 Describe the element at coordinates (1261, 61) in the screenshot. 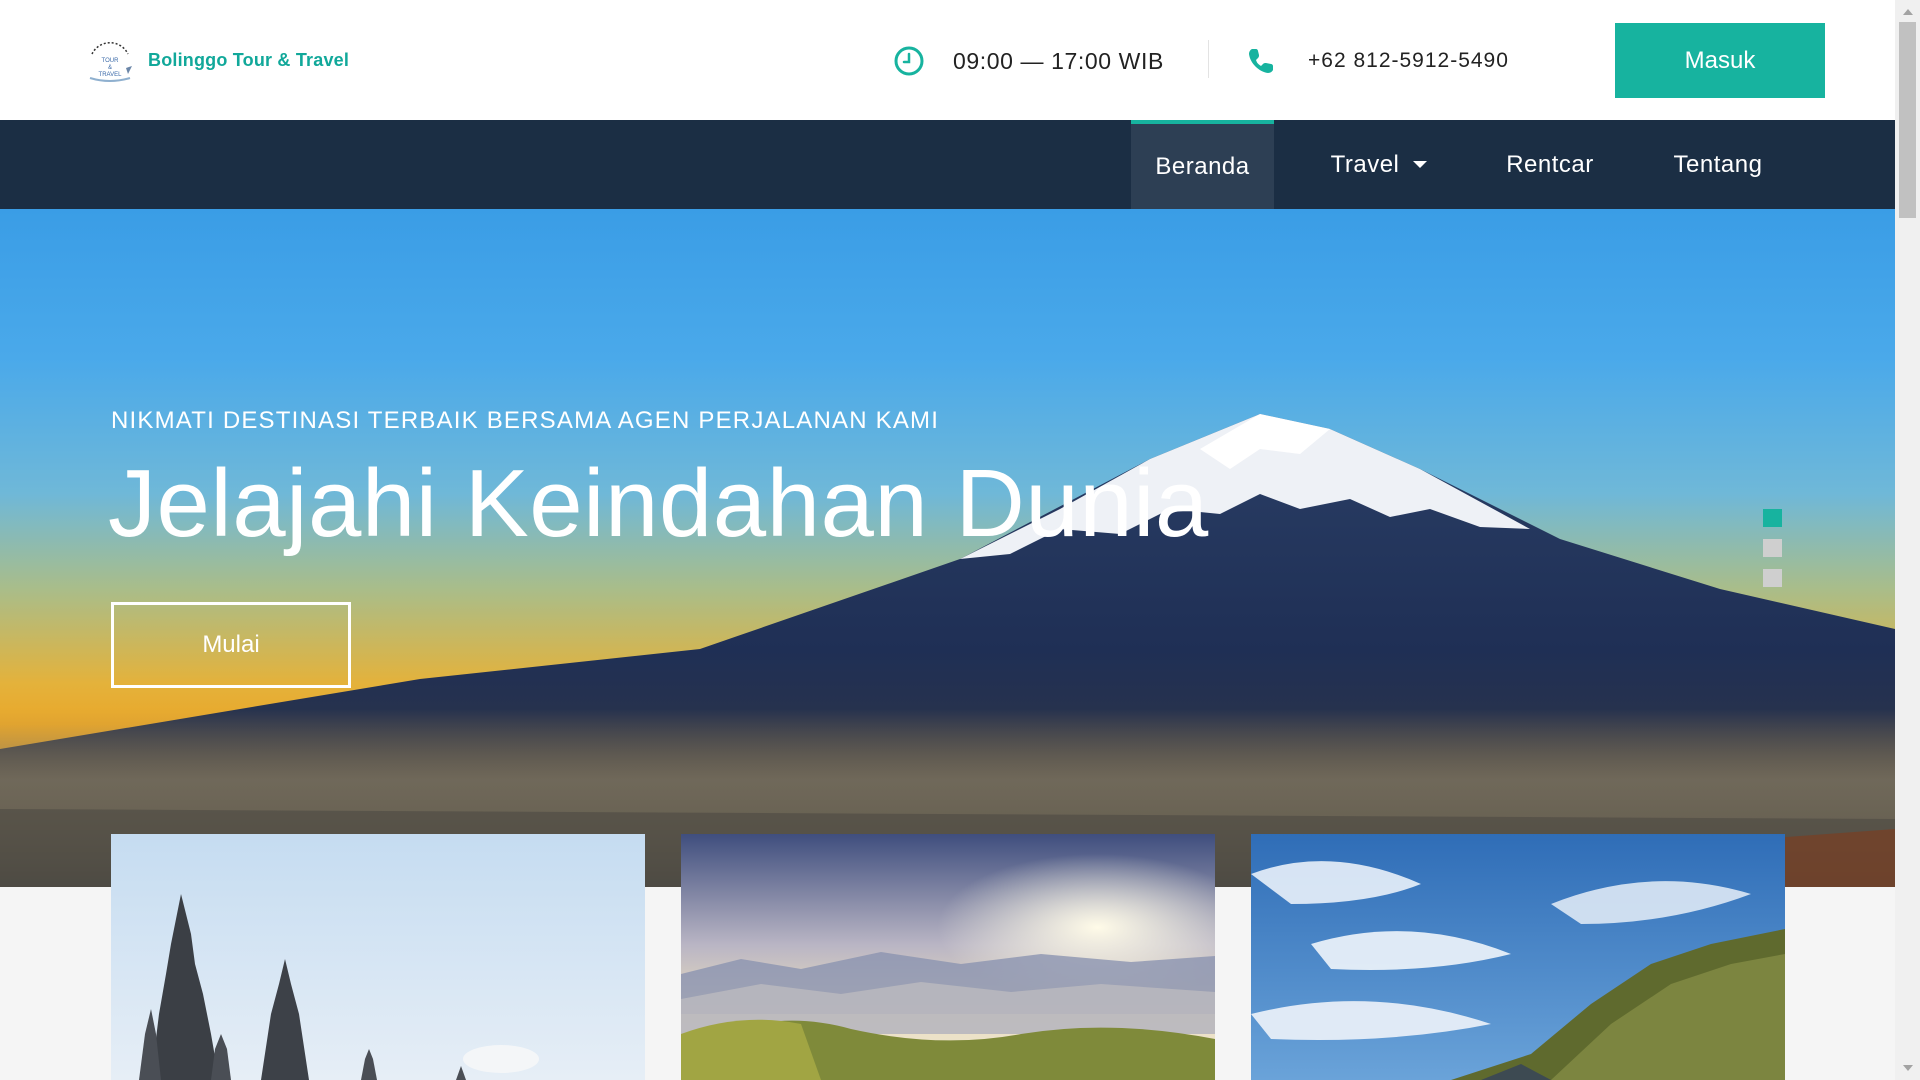

I see `phone-icon` at that location.